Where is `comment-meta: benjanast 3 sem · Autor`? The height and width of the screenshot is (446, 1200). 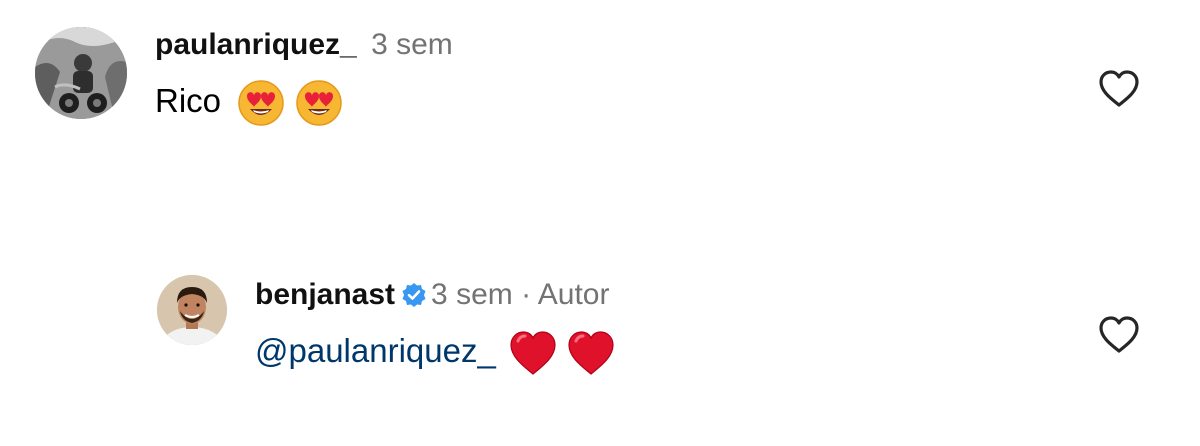
comment-meta: benjanast 3 sem · Autor is located at coordinates (432, 297).